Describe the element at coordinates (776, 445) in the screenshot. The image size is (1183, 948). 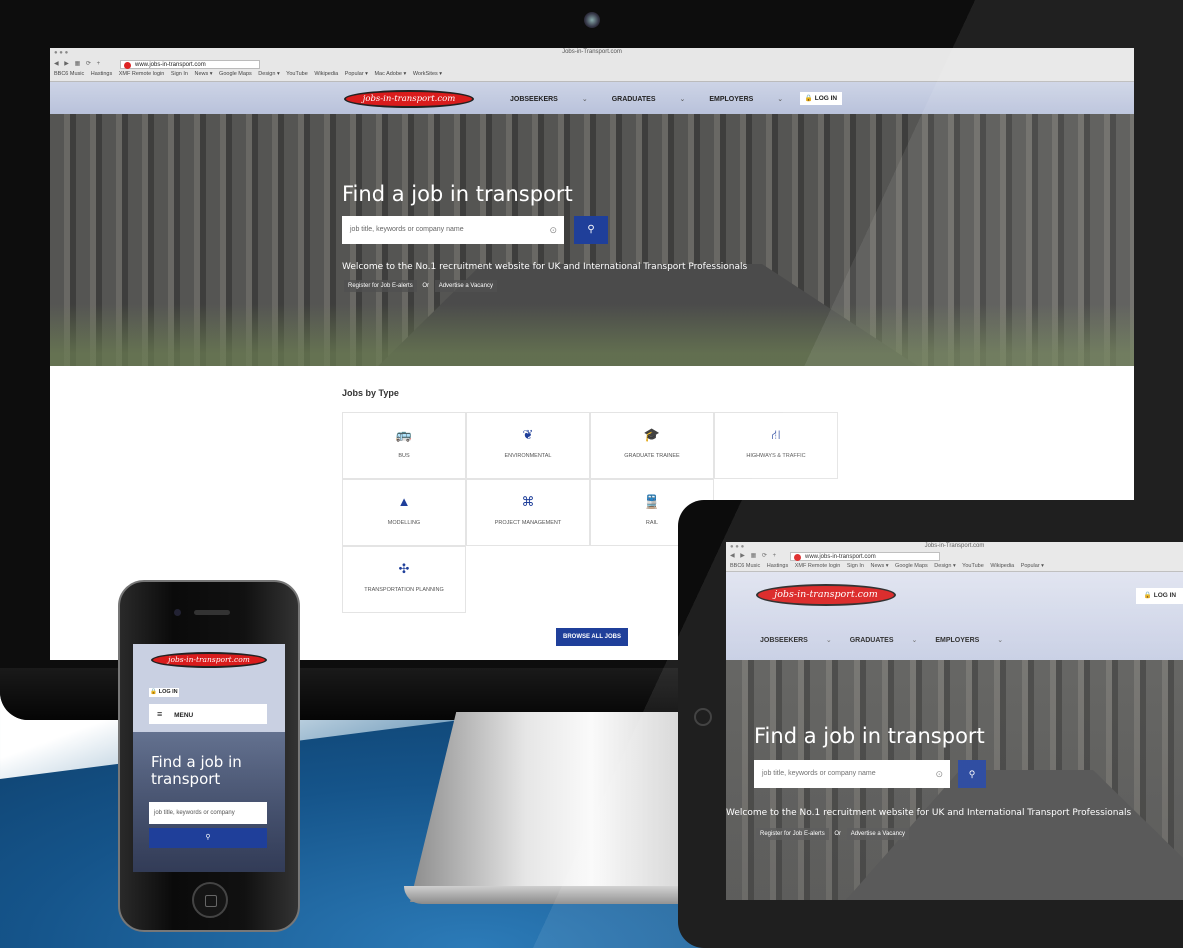
I see `job-type-highways-traffic: ⛙ HIGHWAYS & TRAFFIC` at that location.